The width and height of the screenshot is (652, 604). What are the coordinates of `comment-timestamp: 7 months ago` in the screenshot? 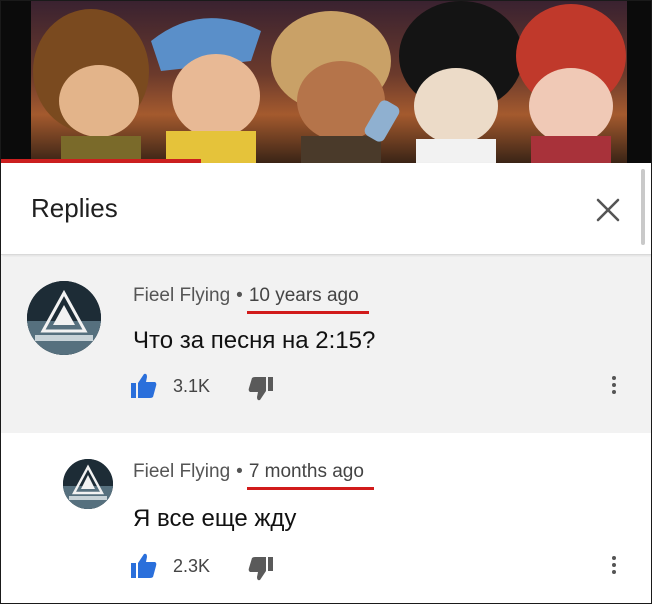 It's located at (306, 471).